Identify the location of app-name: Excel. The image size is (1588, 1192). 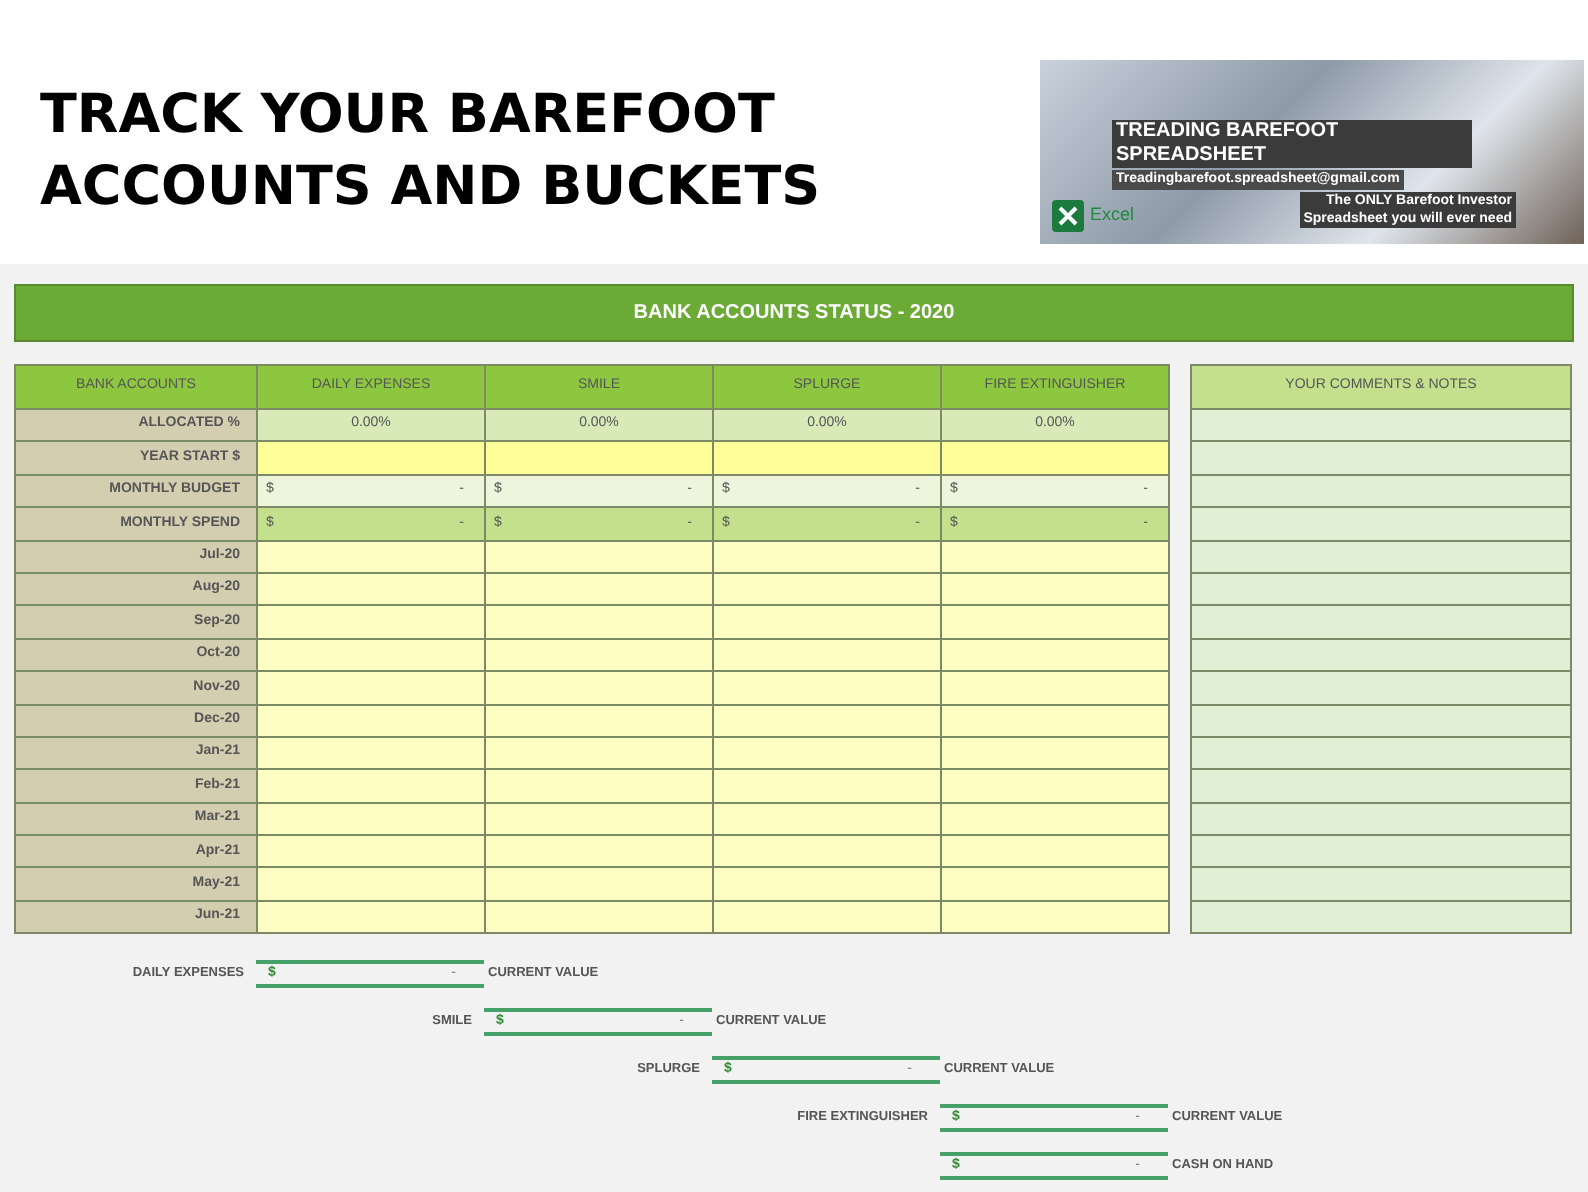
(1112, 215).